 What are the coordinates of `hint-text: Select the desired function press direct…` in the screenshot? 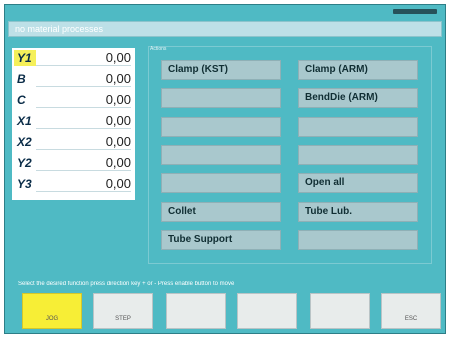 It's located at (126, 284).